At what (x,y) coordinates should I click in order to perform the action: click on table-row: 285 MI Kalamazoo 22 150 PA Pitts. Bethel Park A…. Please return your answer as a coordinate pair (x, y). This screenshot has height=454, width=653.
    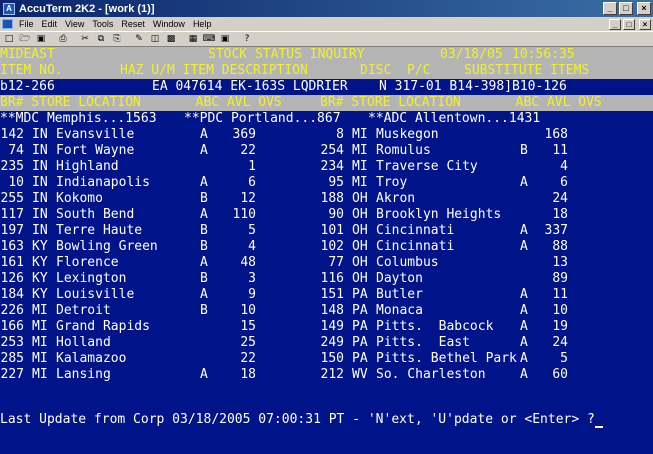
    Looking at the image, I should click on (326, 359).